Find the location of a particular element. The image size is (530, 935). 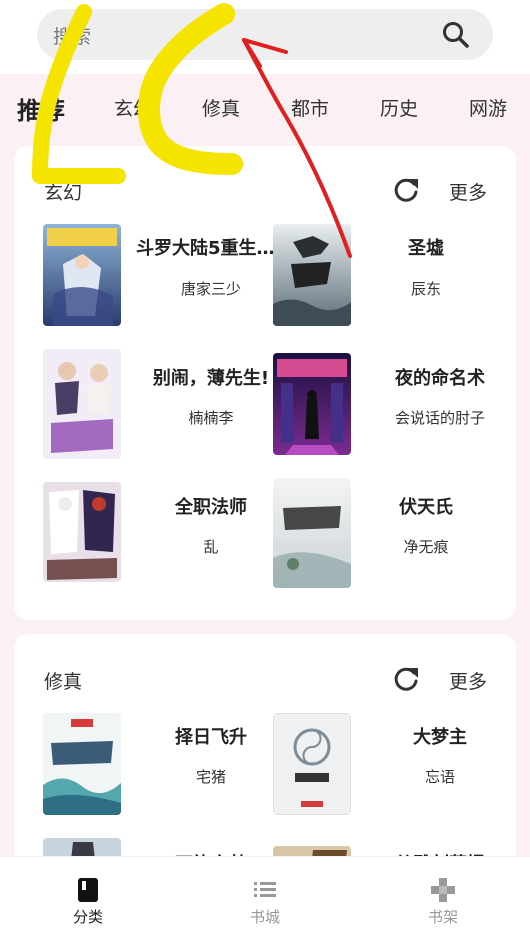

book-title: 伏天氏 is located at coordinates (426, 506).